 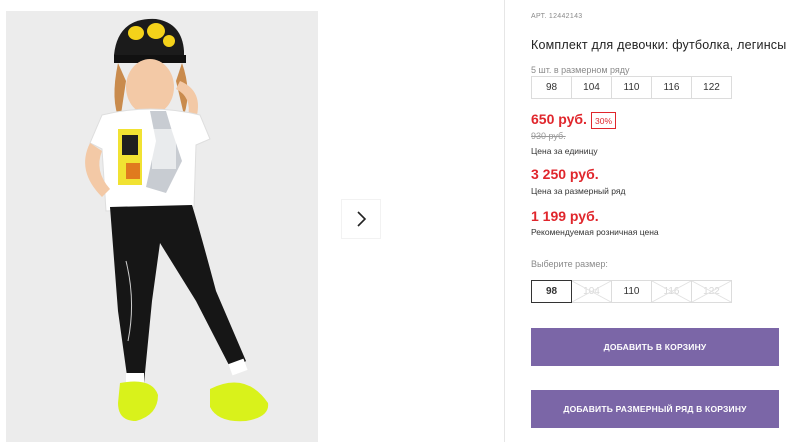 What do you see at coordinates (655, 347) in the screenshot?
I see `add-to-cart-button: Добавить в корзину` at bounding box center [655, 347].